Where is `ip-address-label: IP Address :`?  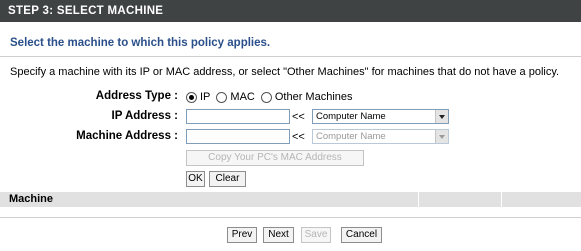
ip-address-label: IP Address : is located at coordinates (144, 116).